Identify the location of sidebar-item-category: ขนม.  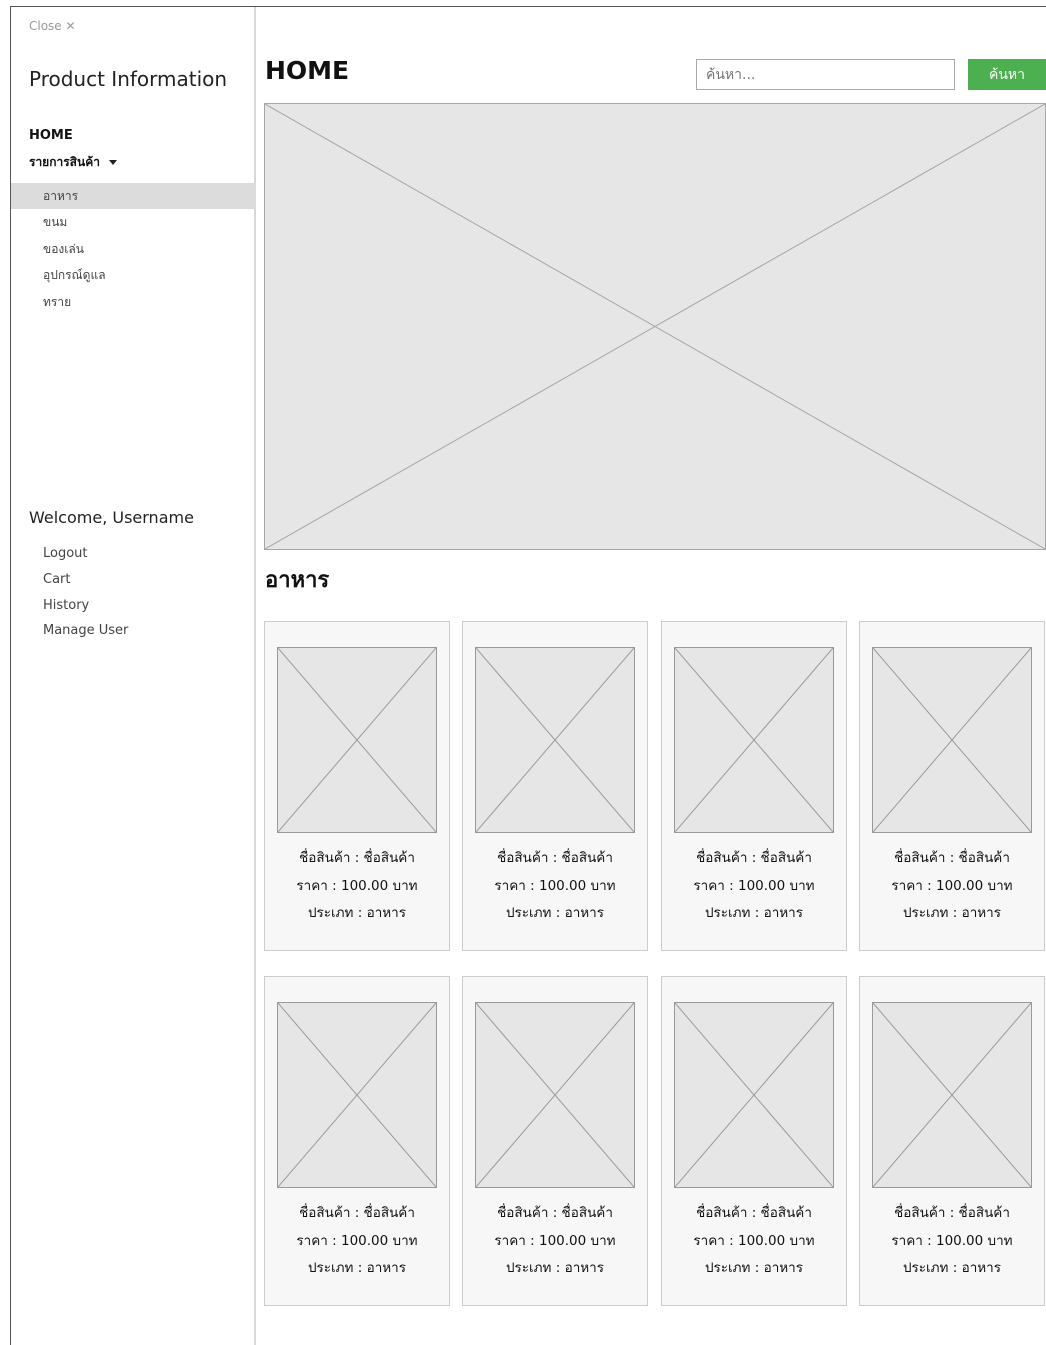
(133, 222).